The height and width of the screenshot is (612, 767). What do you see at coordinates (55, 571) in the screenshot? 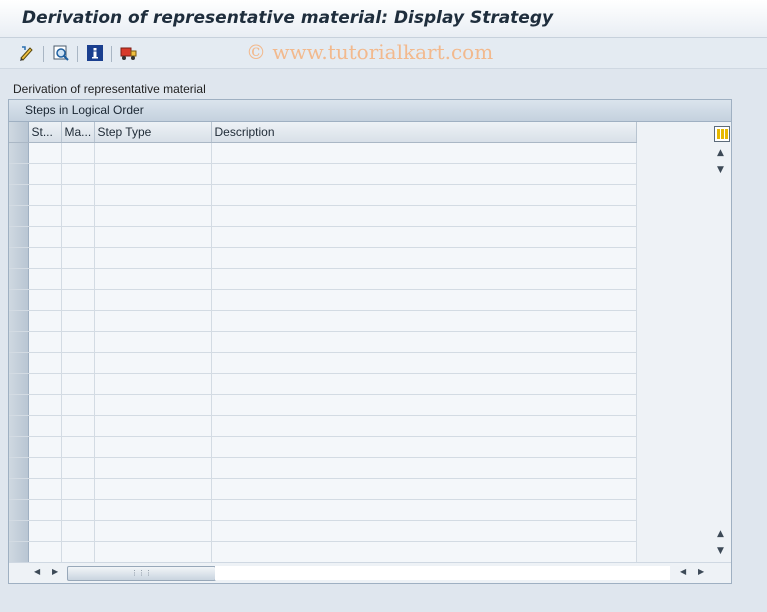
I see `scroll-right-icon: ▶` at bounding box center [55, 571].